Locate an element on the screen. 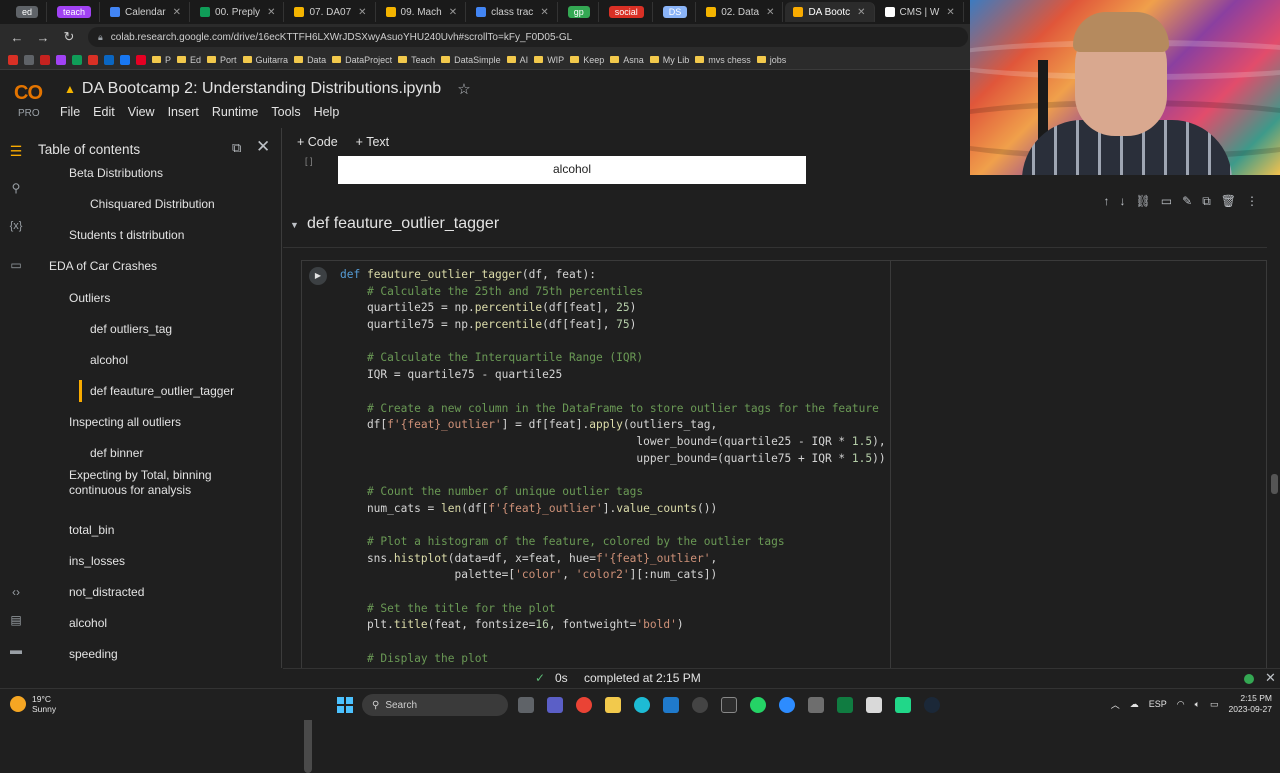  reload-icon: ↻ is located at coordinates (69, 37).